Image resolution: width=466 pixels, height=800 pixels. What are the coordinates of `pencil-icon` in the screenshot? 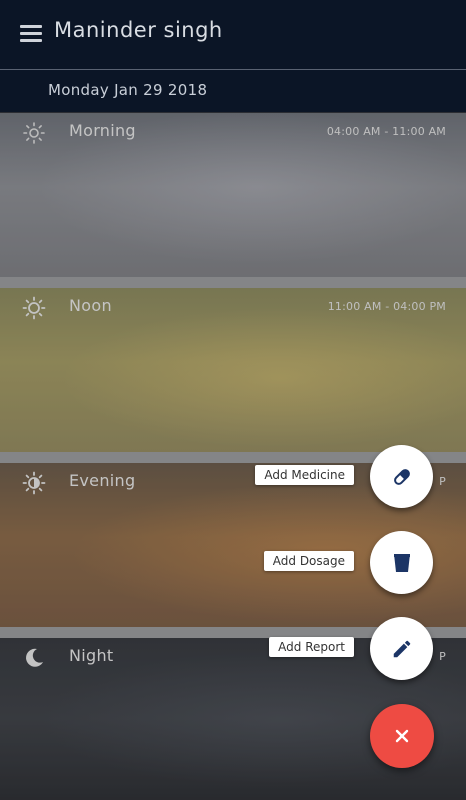 It's located at (401, 648).